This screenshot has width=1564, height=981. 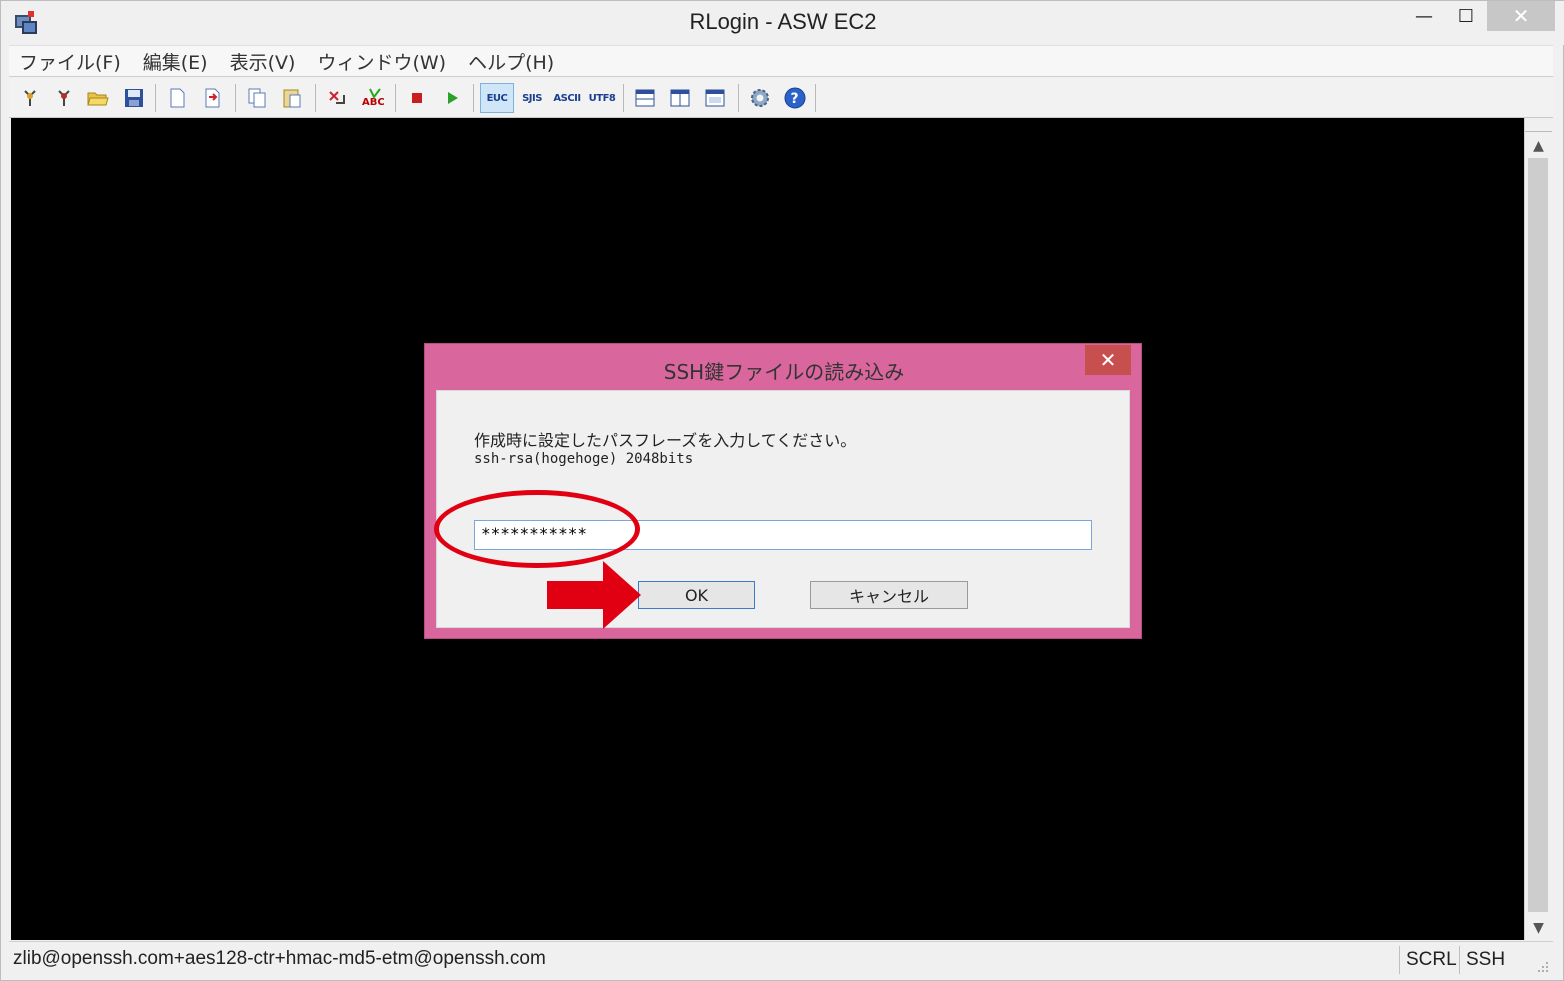 What do you see at coordinates (715, 98) in the screenshot?
I see `window-layout-icon` at bounding box center [715, 98].